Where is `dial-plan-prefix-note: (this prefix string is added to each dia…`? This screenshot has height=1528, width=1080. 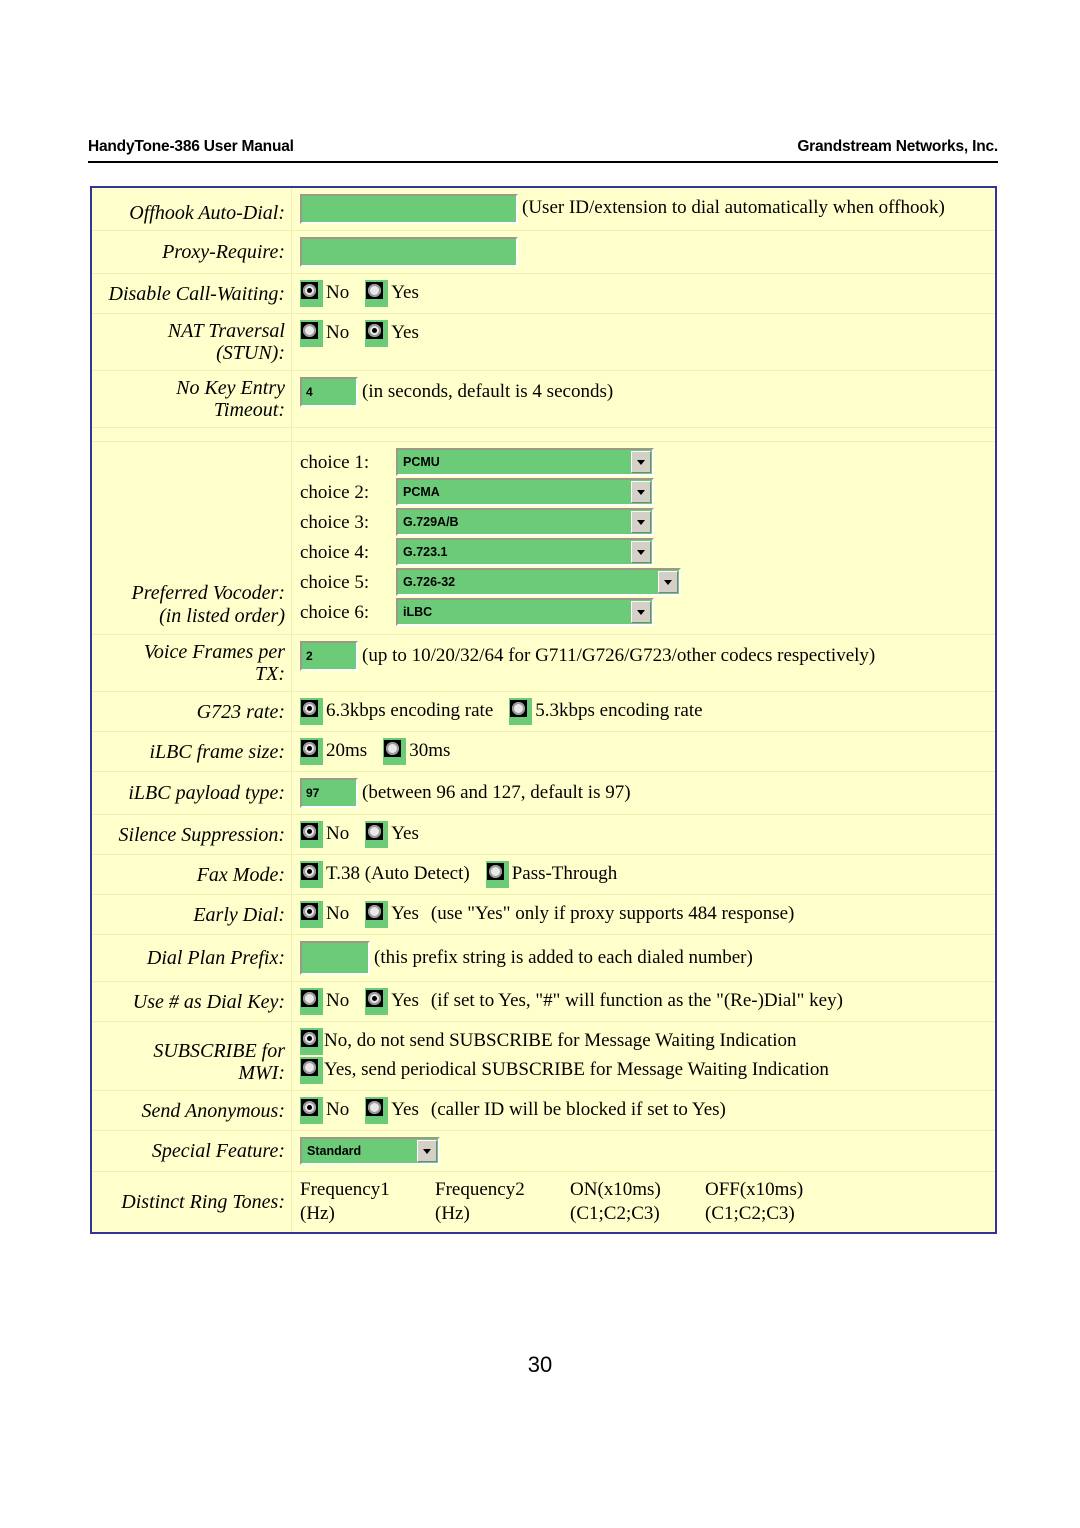 dial-plan-prefix-note: (this prefix string is added to each dia… is located at coordinates (563, 957).